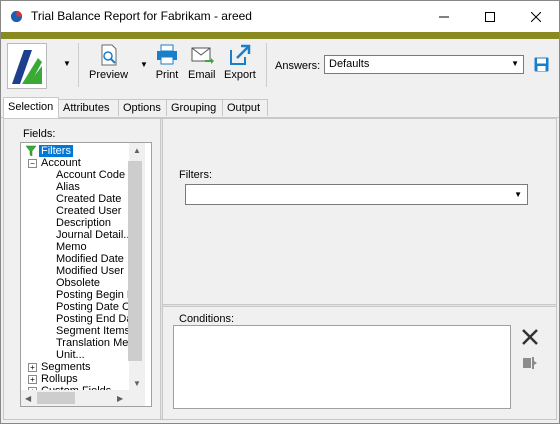  I want to click on tab-output: Output, so click(245, 107).